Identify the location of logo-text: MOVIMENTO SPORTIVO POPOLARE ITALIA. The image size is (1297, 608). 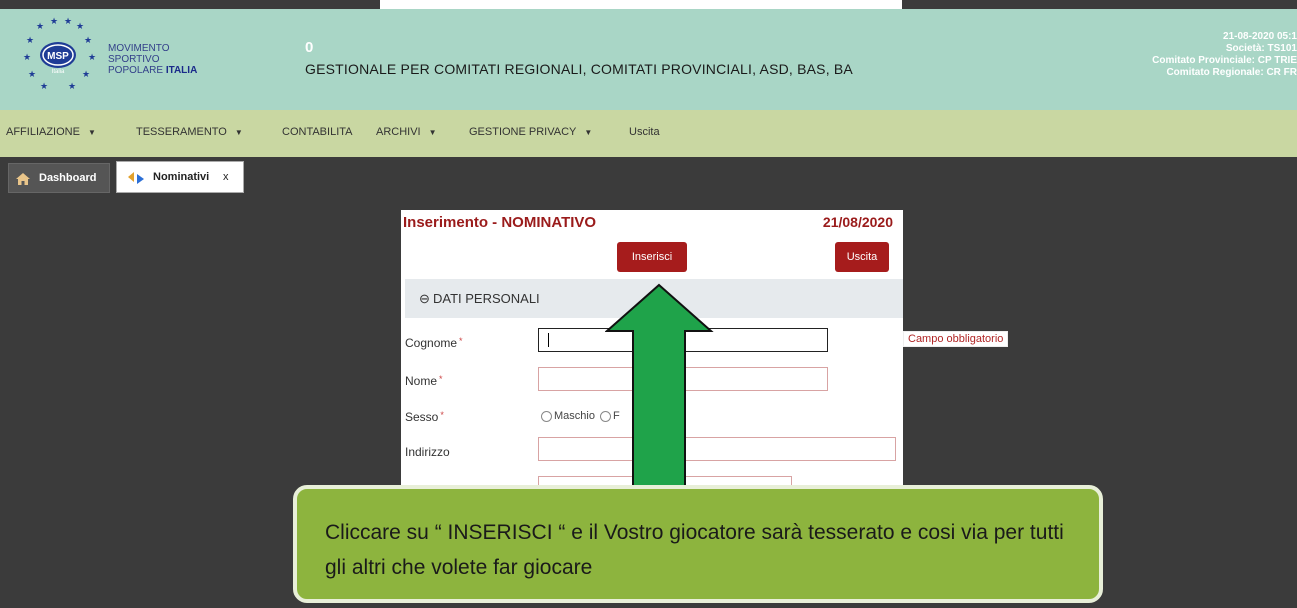
(152, 59).